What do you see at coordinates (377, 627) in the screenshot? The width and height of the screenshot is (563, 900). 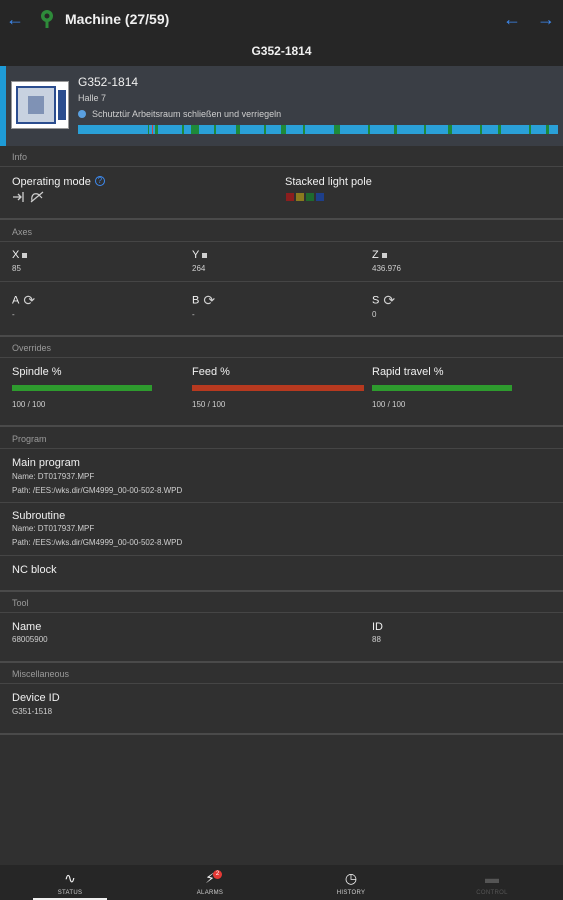 I see `tool-id-label: ID` at bounding box center [377, 627].